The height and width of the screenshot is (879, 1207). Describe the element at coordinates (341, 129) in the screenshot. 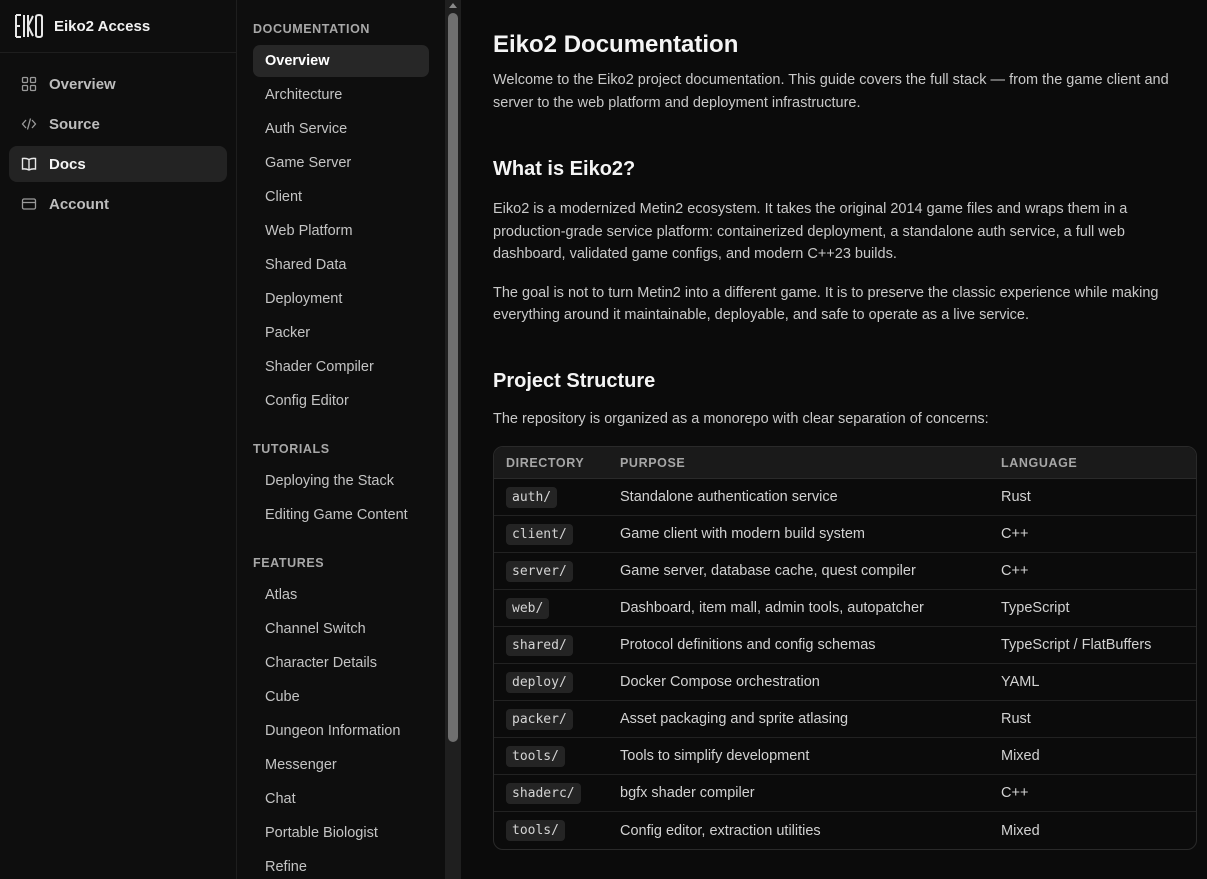

I see `doc-link-auth-service: Auth Service` at that location.